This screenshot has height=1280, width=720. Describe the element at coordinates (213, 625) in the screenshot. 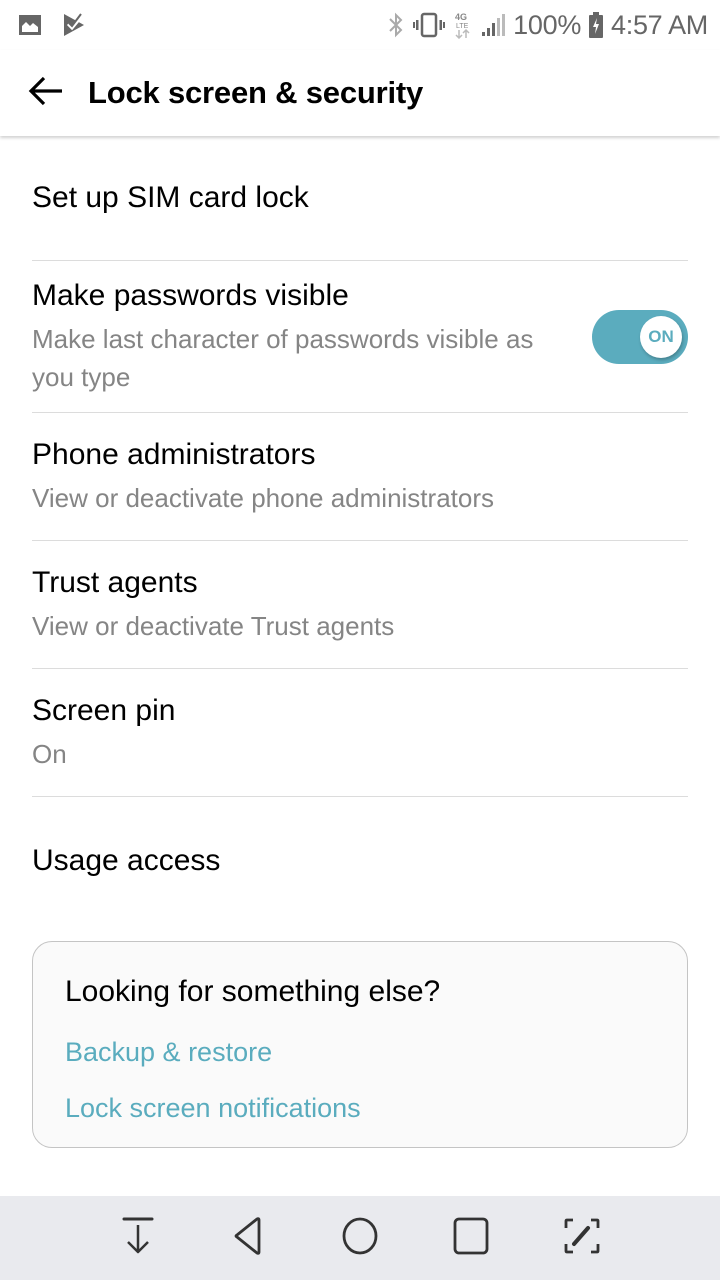

I see `setting-subtitle: View or deactivate Trust agents` at that location.